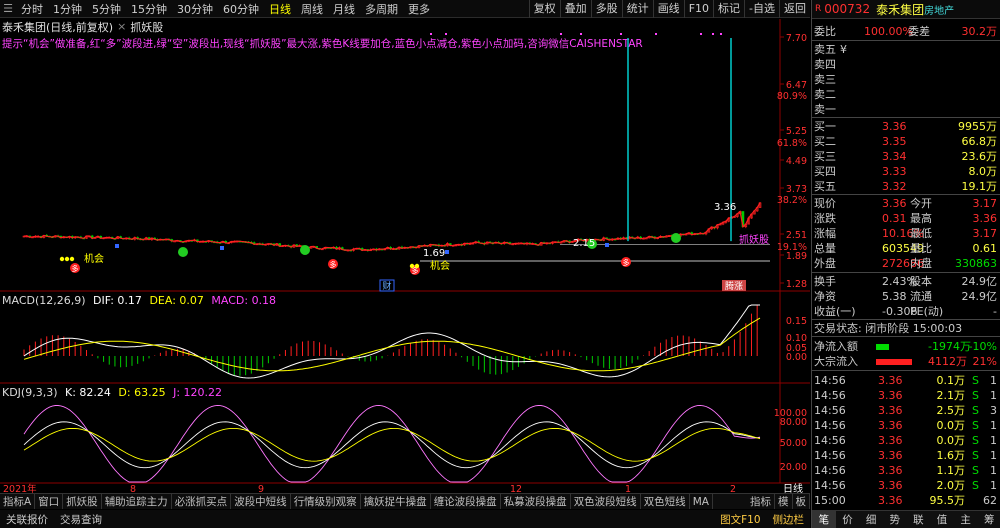 The width and height of the screenshot is (1000, 528). What do you see at coordinates (202, 501) in the screenshot?
I see `indicator-tab-4: 必涨抓买点` at bounding box center [202, 501].